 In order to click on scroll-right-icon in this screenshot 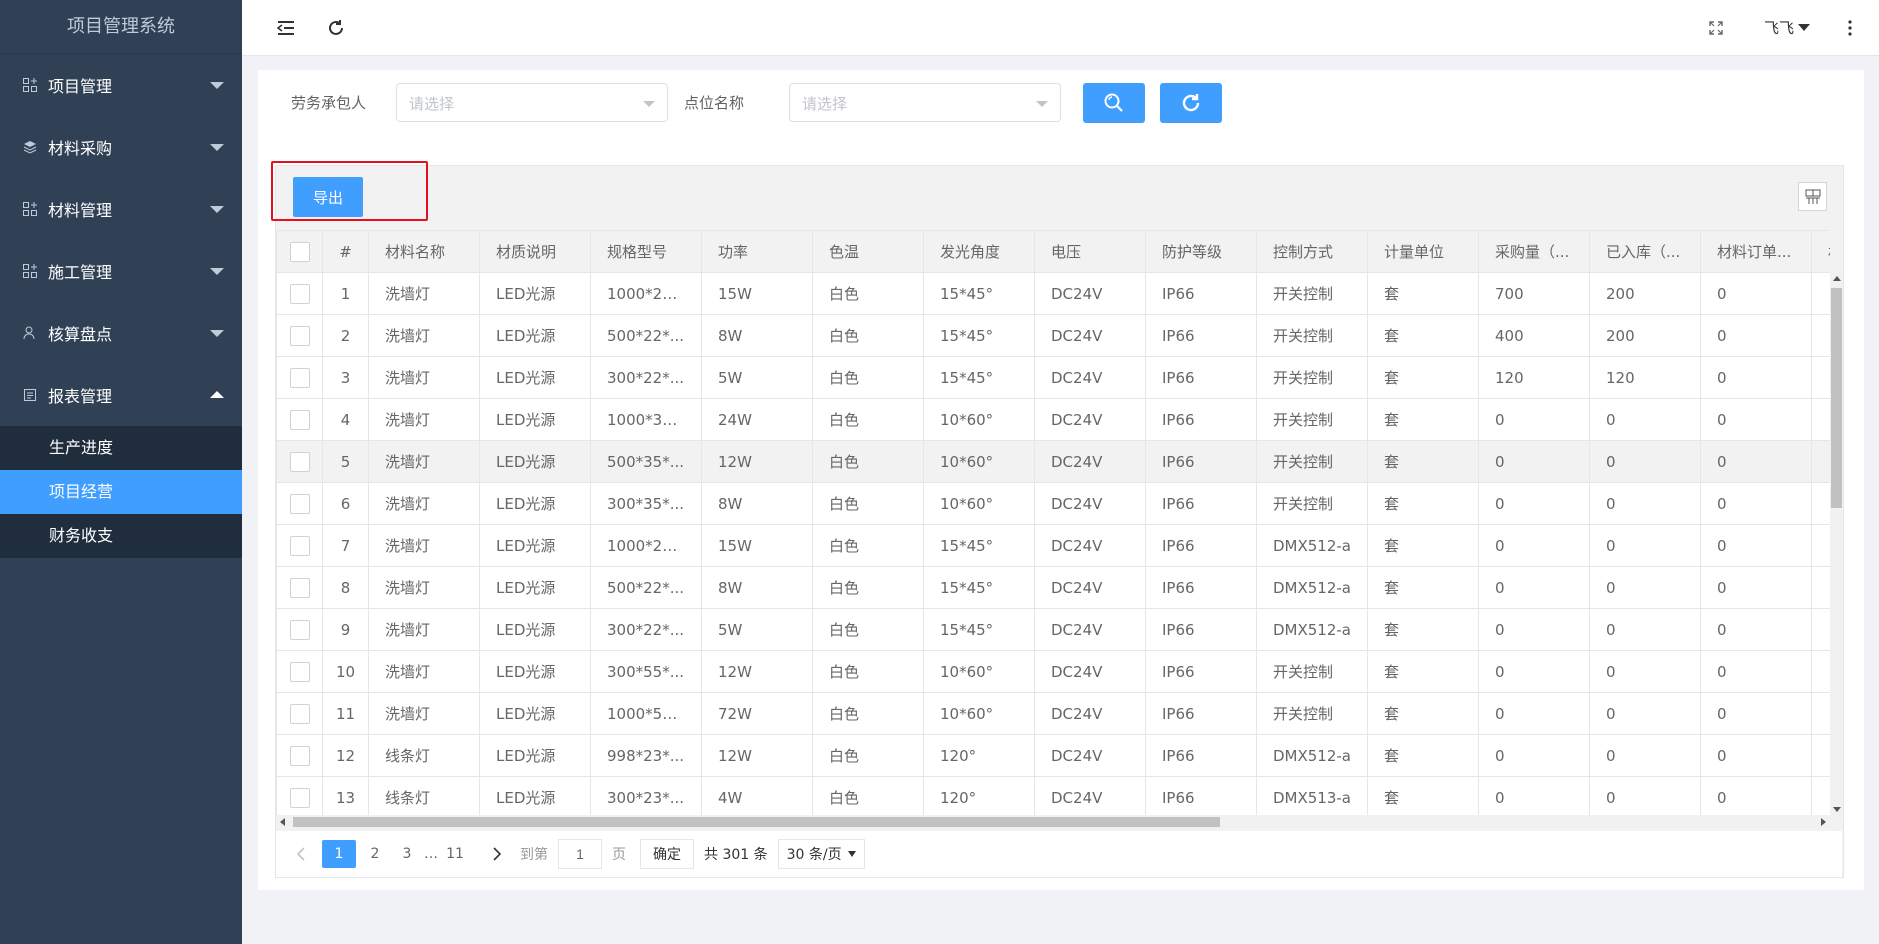, I will do `click(1823, 822)`.